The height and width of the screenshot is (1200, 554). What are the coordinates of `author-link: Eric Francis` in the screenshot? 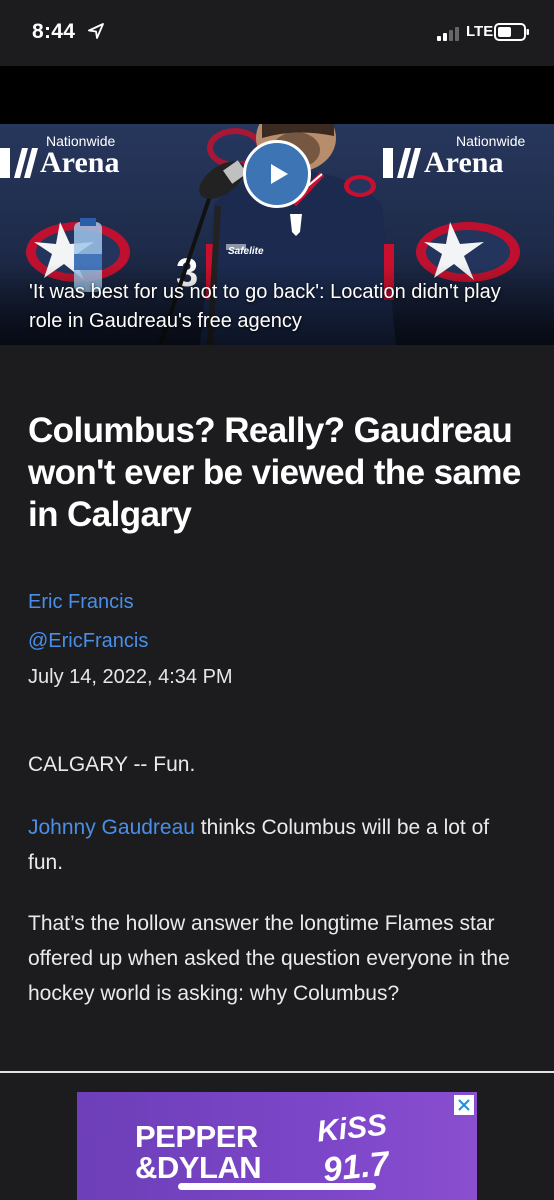 It's located at (81, 602).